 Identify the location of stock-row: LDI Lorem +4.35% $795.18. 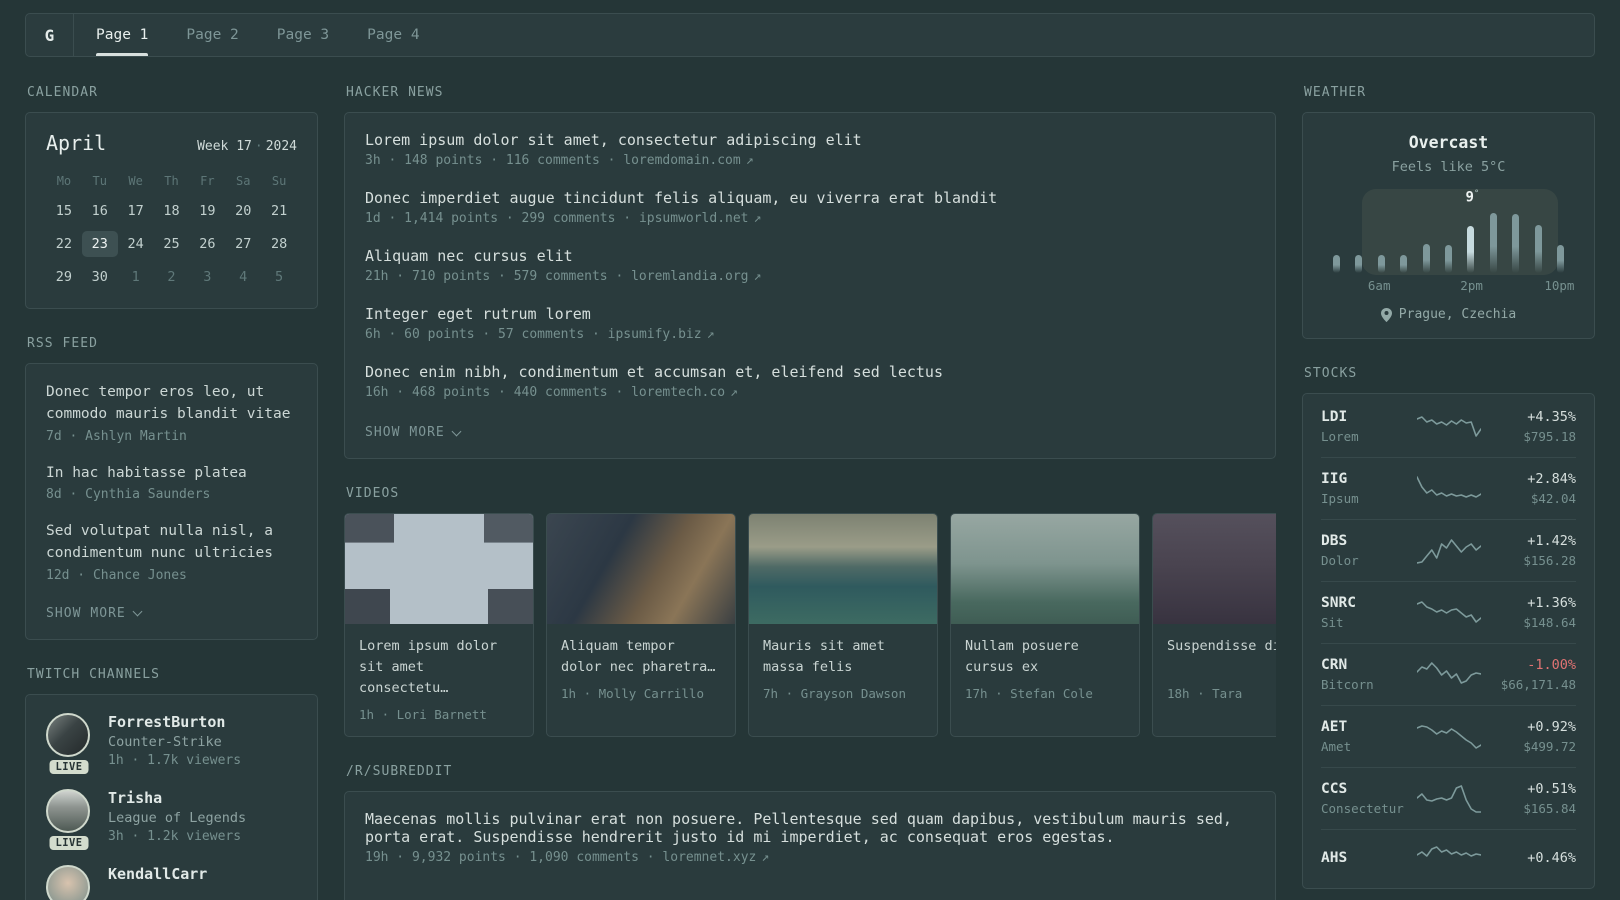
(1448, 426).